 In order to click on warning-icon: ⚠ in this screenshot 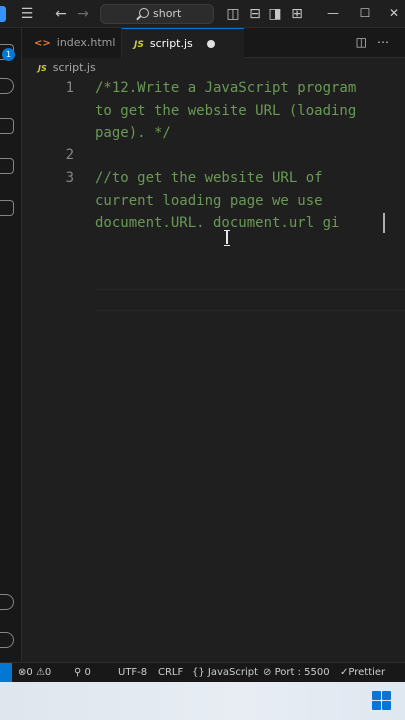, I will do `click(40, 672)`.